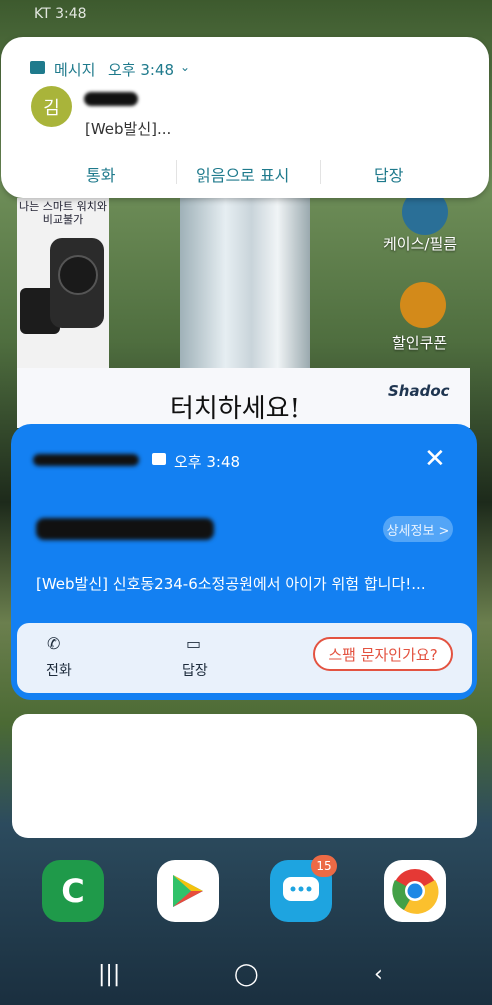 The width and height of the screenshot is (492, 1005). What do you see at coordinates (420, 244) in the screenshot?
I see `case-label: 케이스/필름` at bounding box center [420, 244].